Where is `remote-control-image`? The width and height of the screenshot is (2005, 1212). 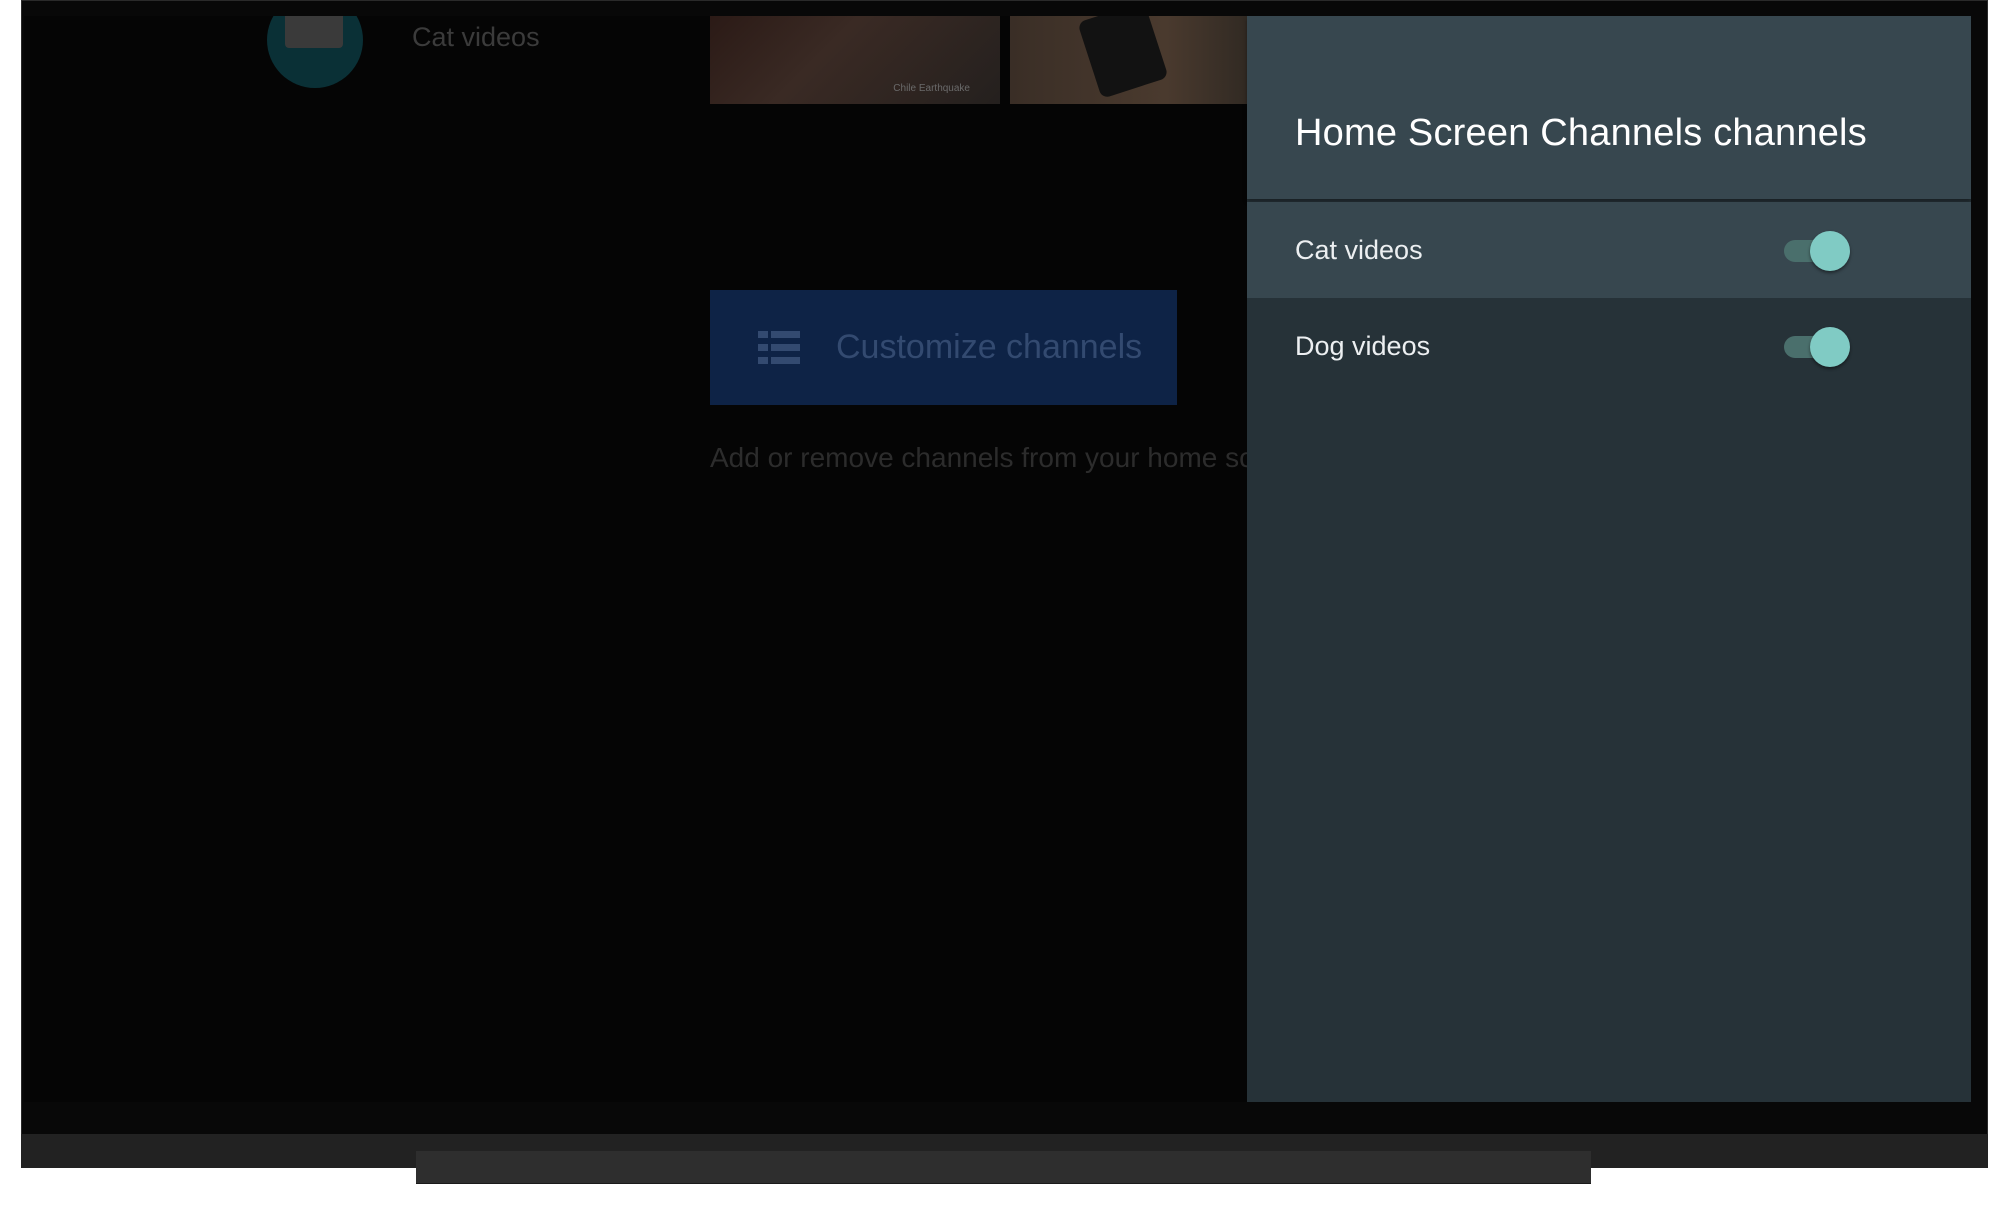
remote-control-image is located at coordinates (1123, 57).